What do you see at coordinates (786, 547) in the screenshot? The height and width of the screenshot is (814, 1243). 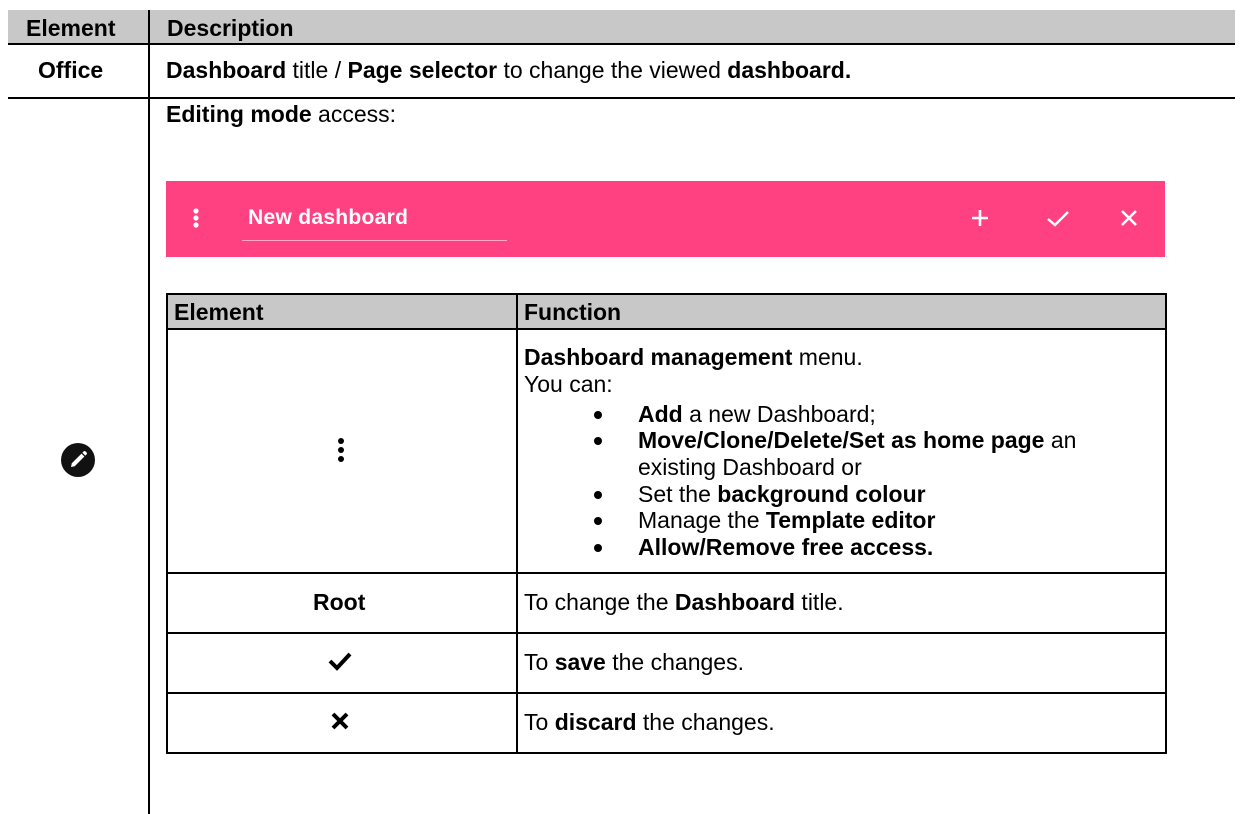 I see `bullet-free-access: Allow/Remove free access.` at bounding box center [786, 547].